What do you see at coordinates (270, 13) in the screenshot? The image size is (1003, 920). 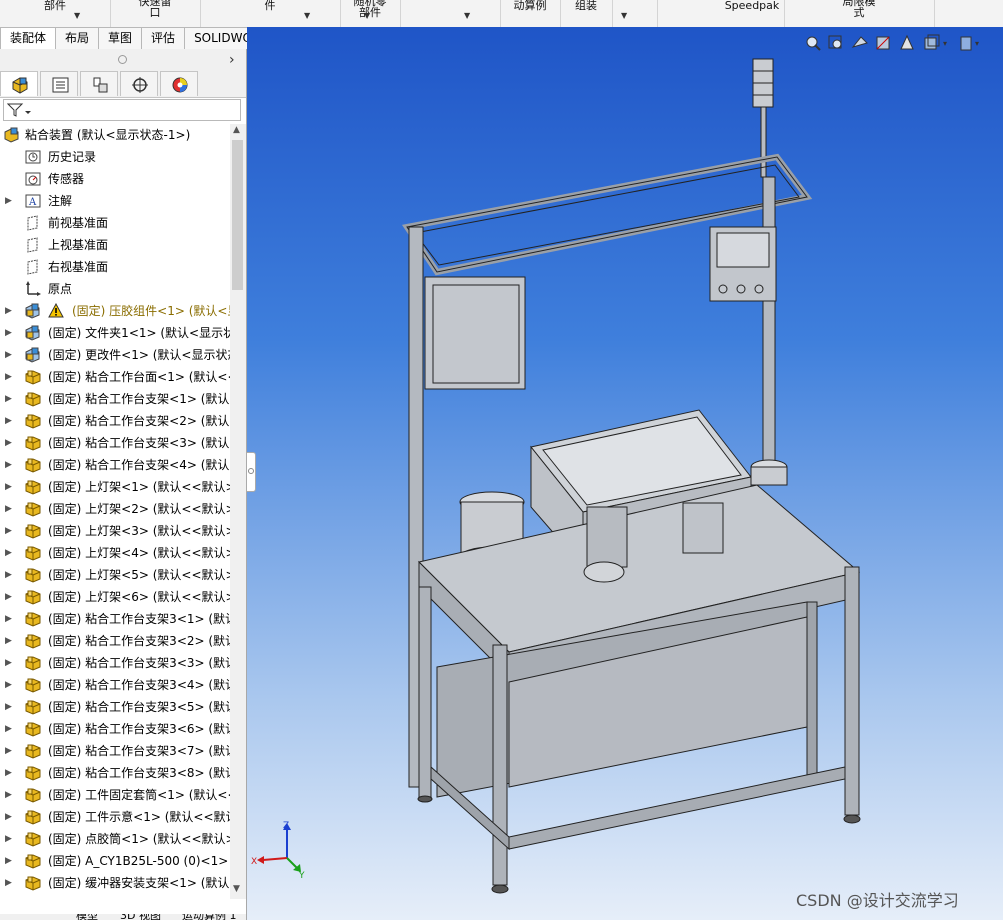 I see `ribbon-command-2: 件 ▼` at bounding box center [270, 13].